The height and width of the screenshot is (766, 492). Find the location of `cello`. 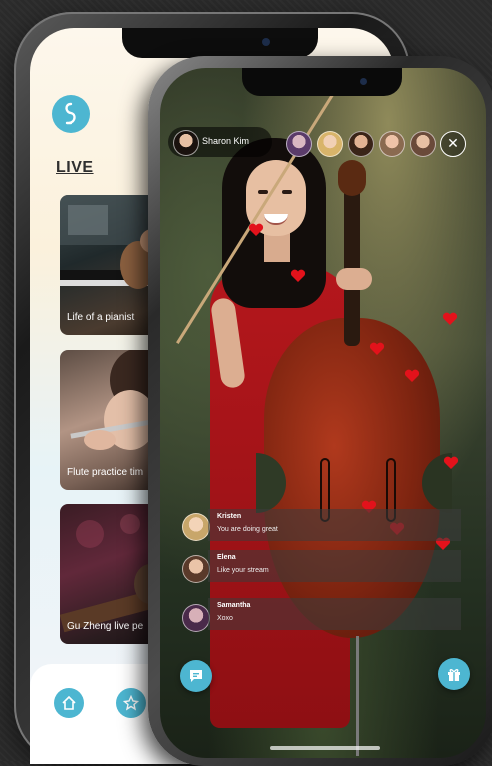

cello is located at coordinates (352, 478).